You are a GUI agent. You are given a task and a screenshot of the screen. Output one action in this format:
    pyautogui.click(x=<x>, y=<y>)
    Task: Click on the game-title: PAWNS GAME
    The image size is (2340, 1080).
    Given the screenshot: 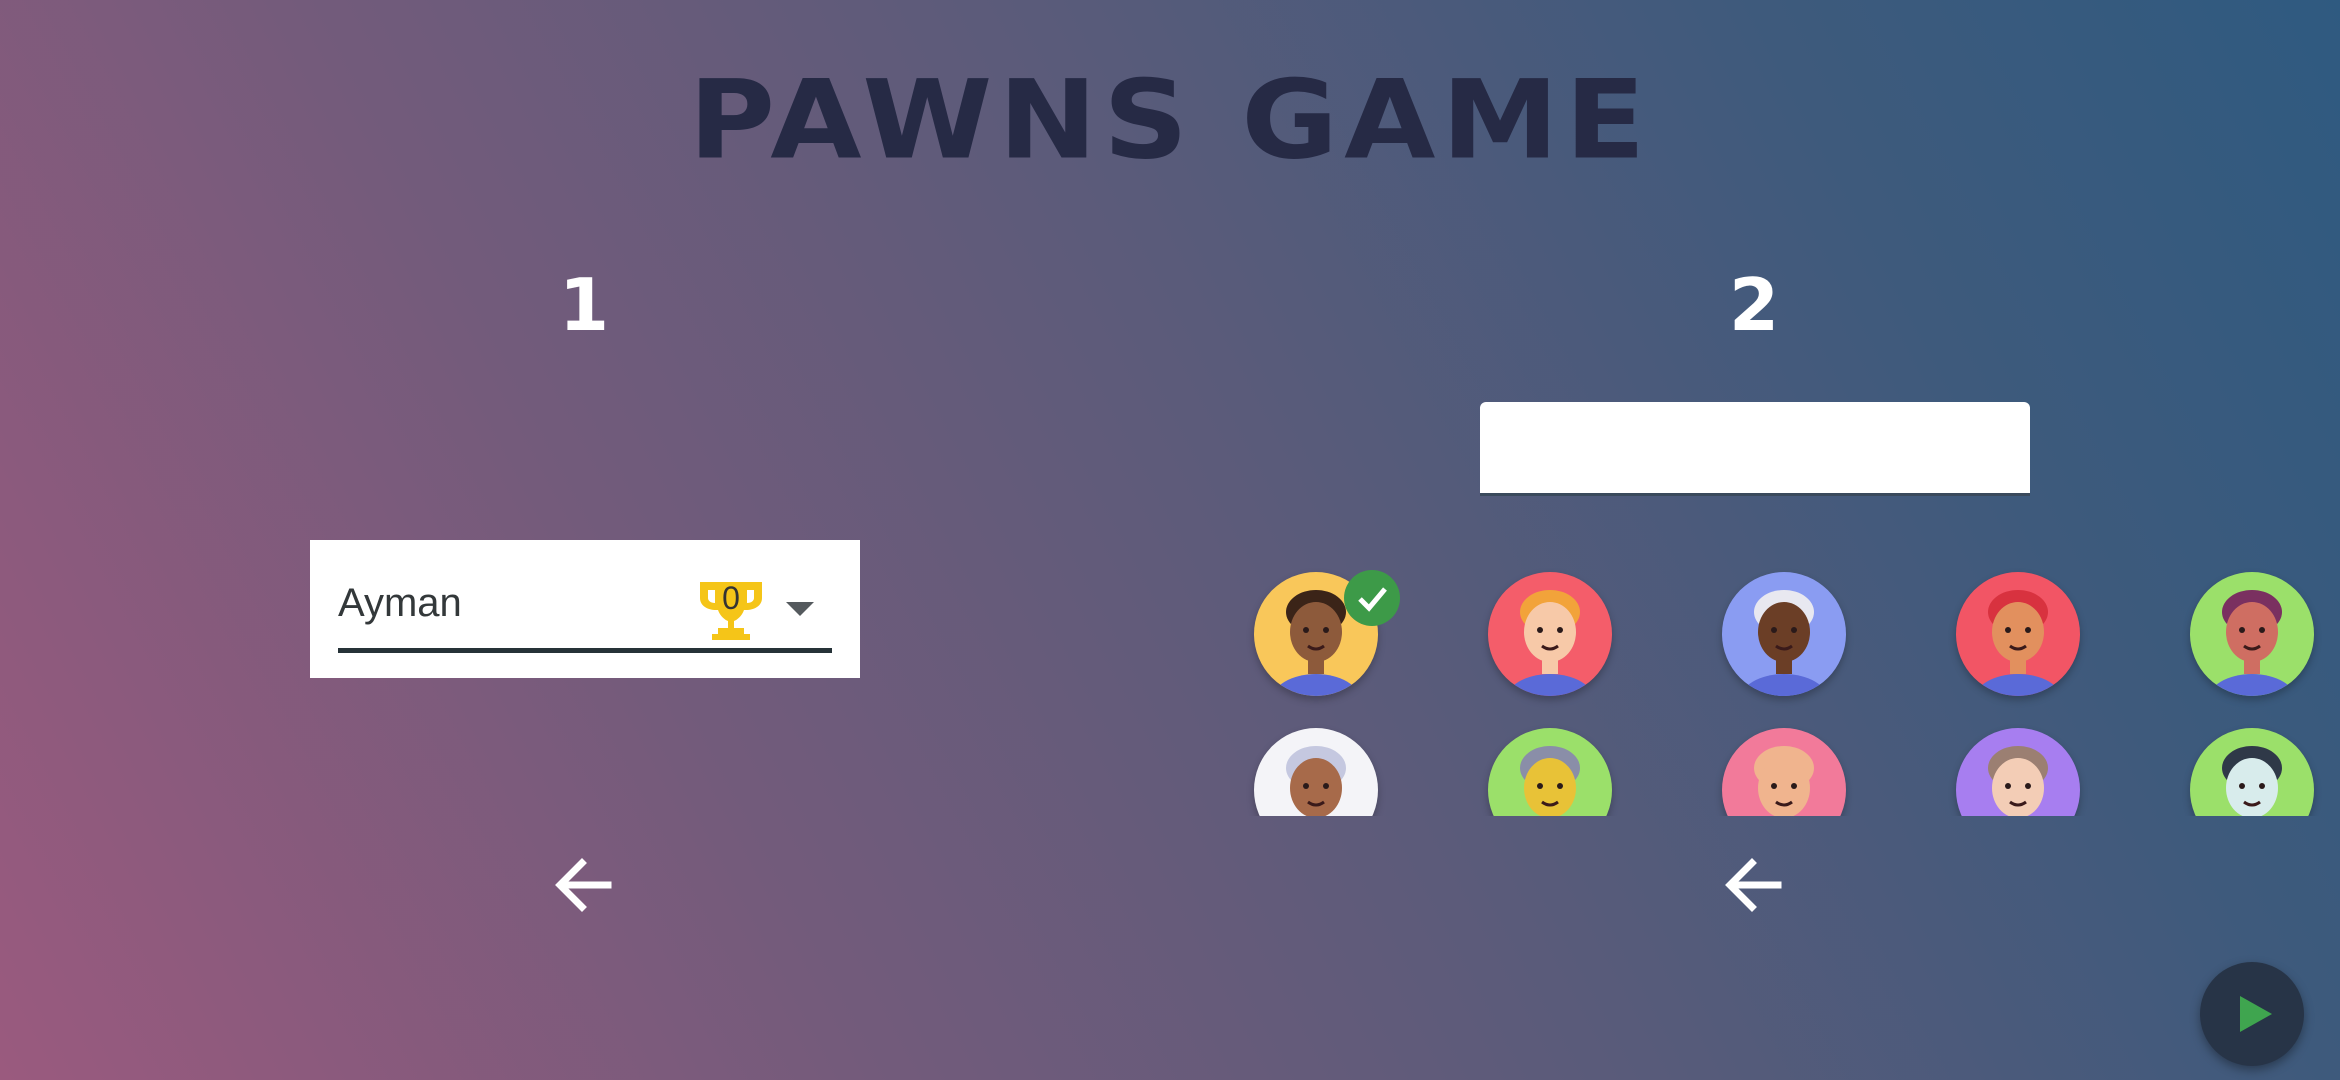 What is the action you would take?
    pyautogui.click(x=1170, y=120)
    